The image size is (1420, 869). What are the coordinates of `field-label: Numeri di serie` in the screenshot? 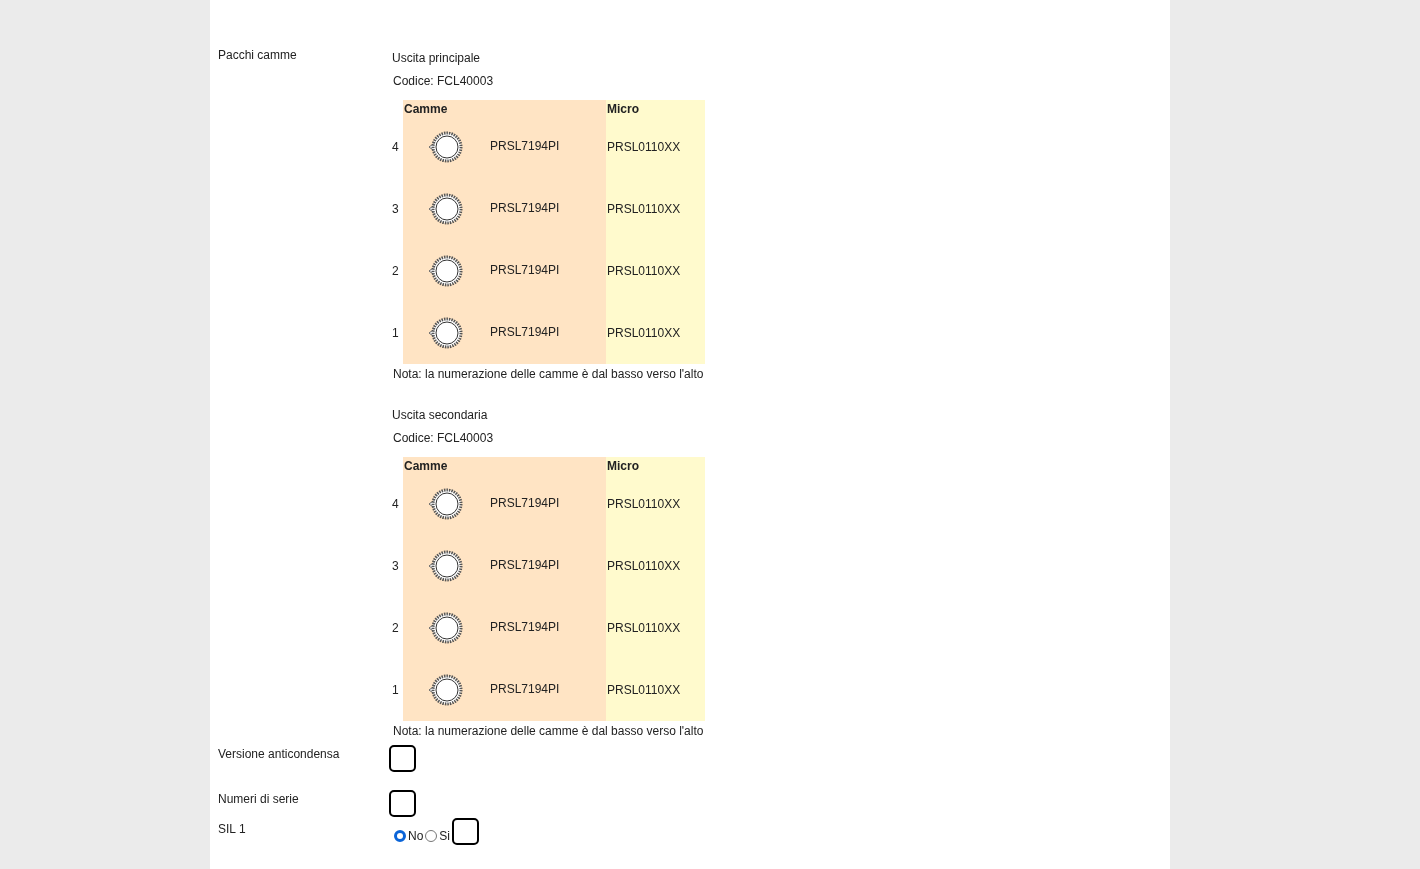 It's located at (258, 799).